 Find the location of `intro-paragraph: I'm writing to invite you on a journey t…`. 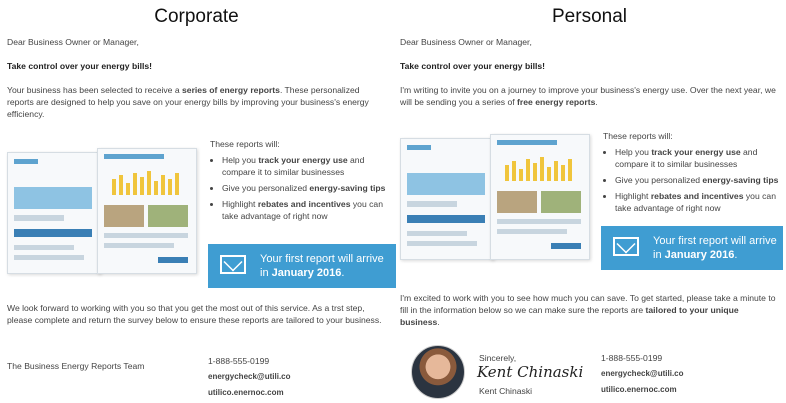

intro-paragraph: I'm writing to invite you on a journey t… is located at coordinates (589, 96).